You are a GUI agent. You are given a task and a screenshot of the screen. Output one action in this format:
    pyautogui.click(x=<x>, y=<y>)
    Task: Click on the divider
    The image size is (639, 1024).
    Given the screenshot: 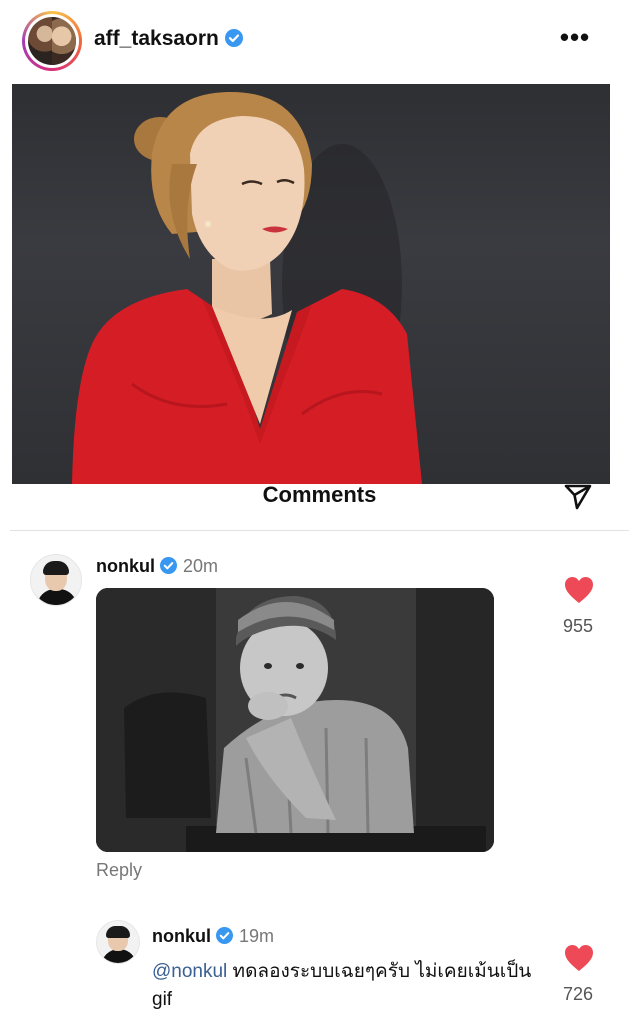 What is the action you would take?
    pyautogui.click(x=319, y=530)
    